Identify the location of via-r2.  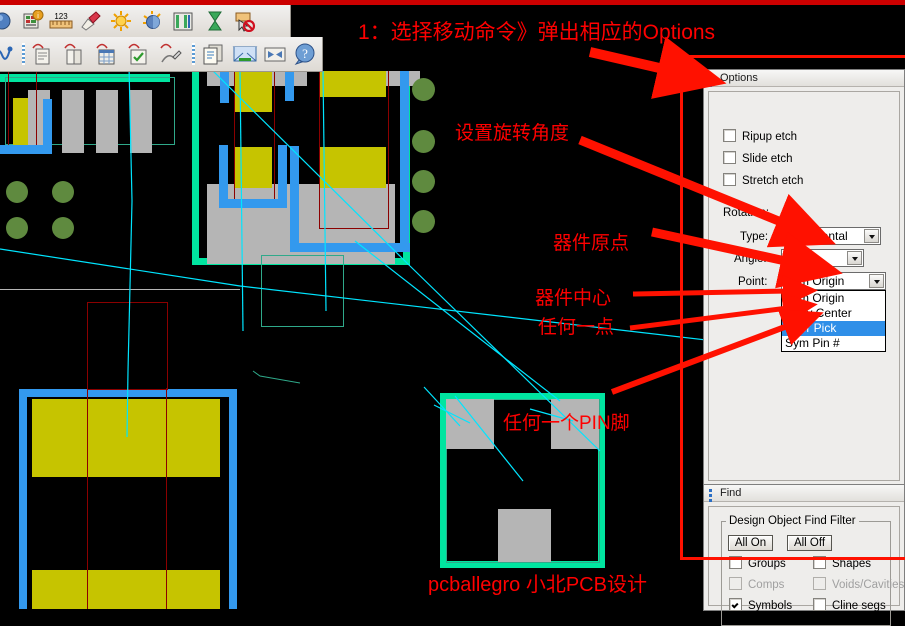
(423, 141).